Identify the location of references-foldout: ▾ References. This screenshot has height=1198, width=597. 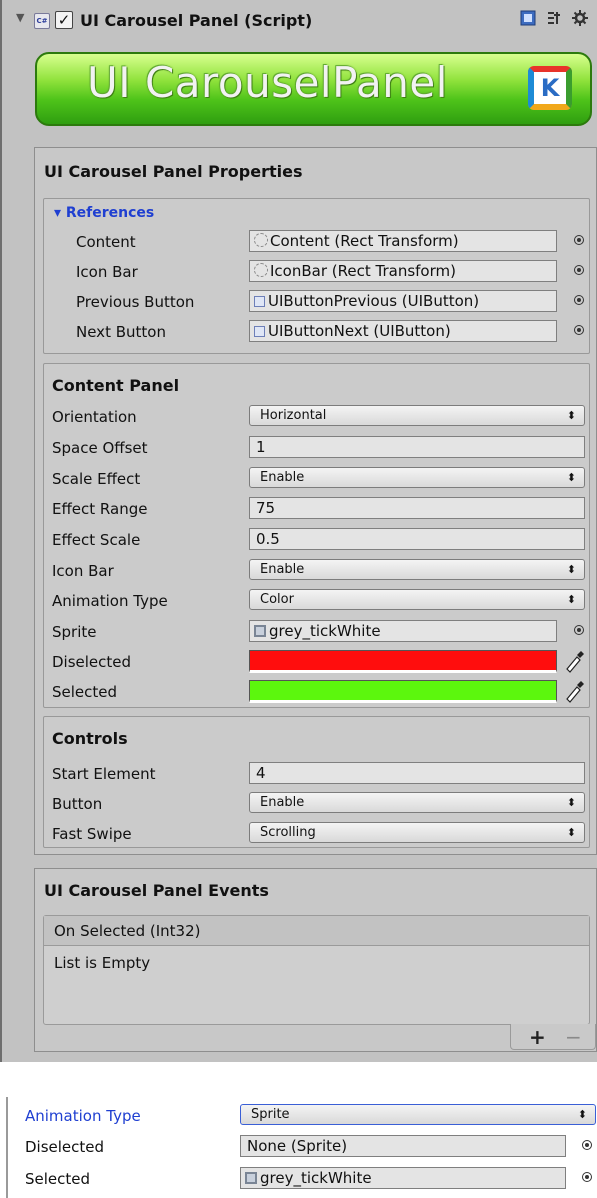
(104, 213).